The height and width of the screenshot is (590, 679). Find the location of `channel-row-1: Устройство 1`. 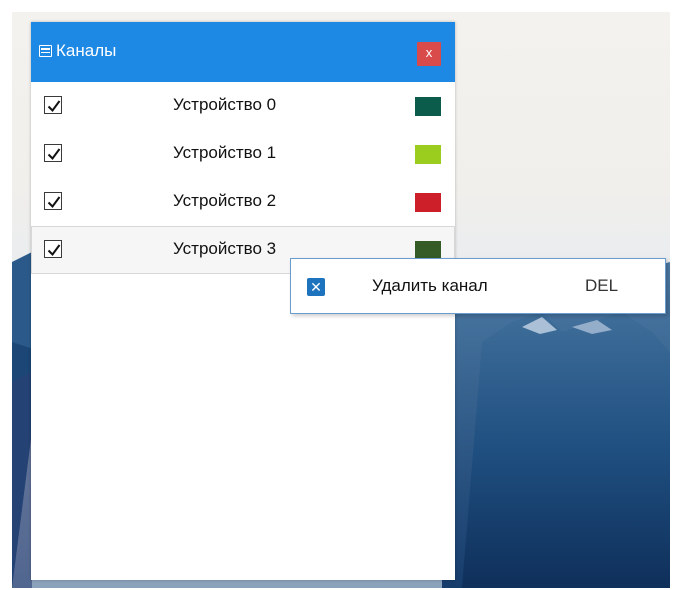

channel-row-1: Устройство 1 is located at coordinates (243, 154).